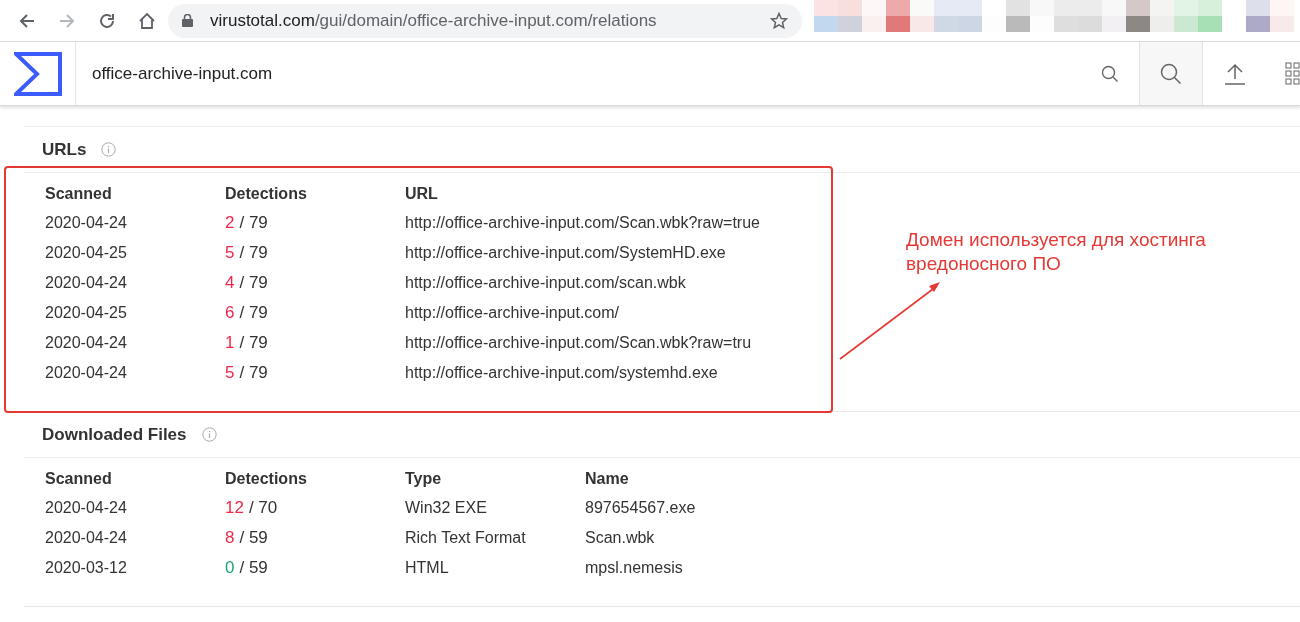 This screenshot has height=622, width=1300. I want to click on table-cell-text: Rich Text Format, so click(466, 538).